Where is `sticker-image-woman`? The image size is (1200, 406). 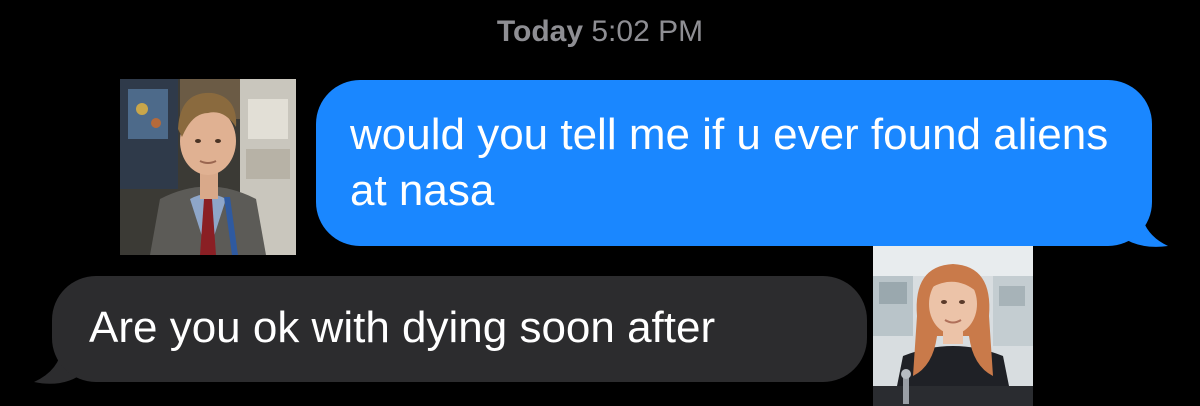
sticker-image-woman is located at coordinates (953, 326).